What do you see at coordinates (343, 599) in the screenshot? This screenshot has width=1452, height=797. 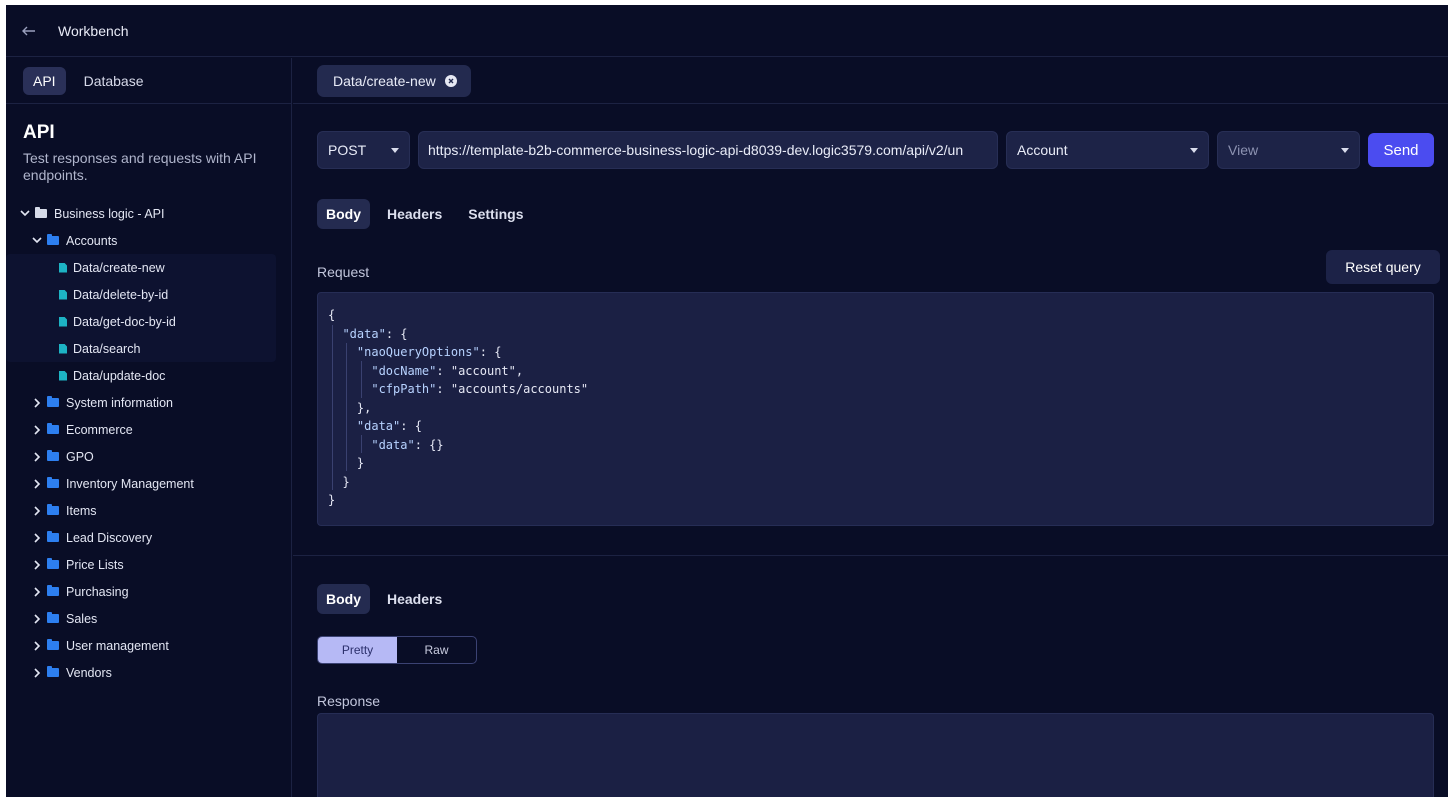 I see `tab-response-body: Body` at bounding box center [343, 599].